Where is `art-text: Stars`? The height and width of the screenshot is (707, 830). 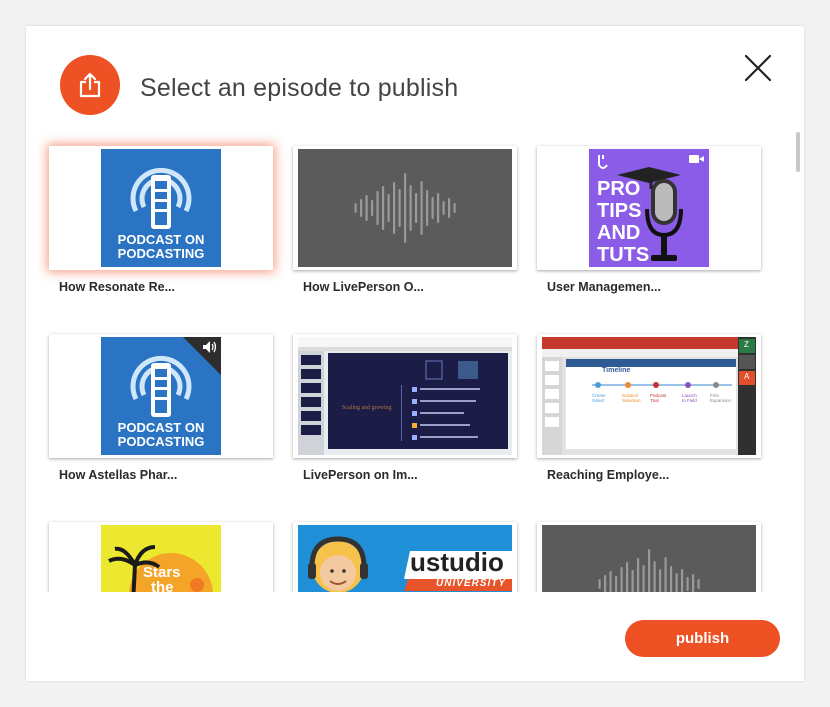
art-text: Stars is located at coordinates (162, 572).